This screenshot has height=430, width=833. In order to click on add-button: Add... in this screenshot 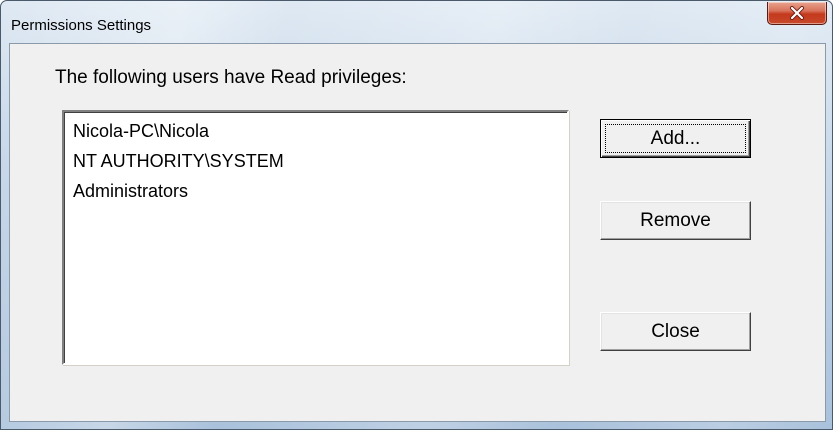, I will do `click(675, 138)`.